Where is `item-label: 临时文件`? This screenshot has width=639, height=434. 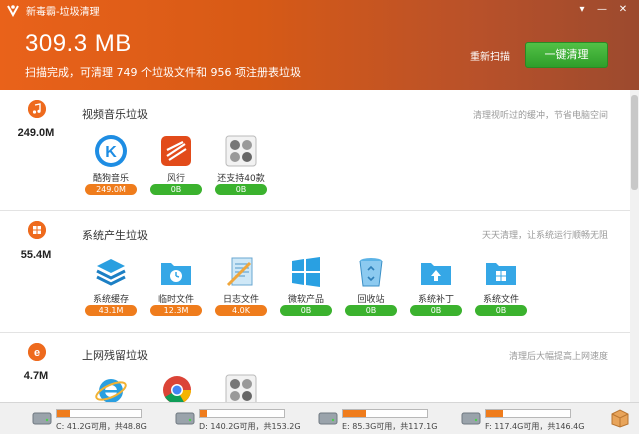
item-label: 临时文件 is located at coordinates (175, 300).